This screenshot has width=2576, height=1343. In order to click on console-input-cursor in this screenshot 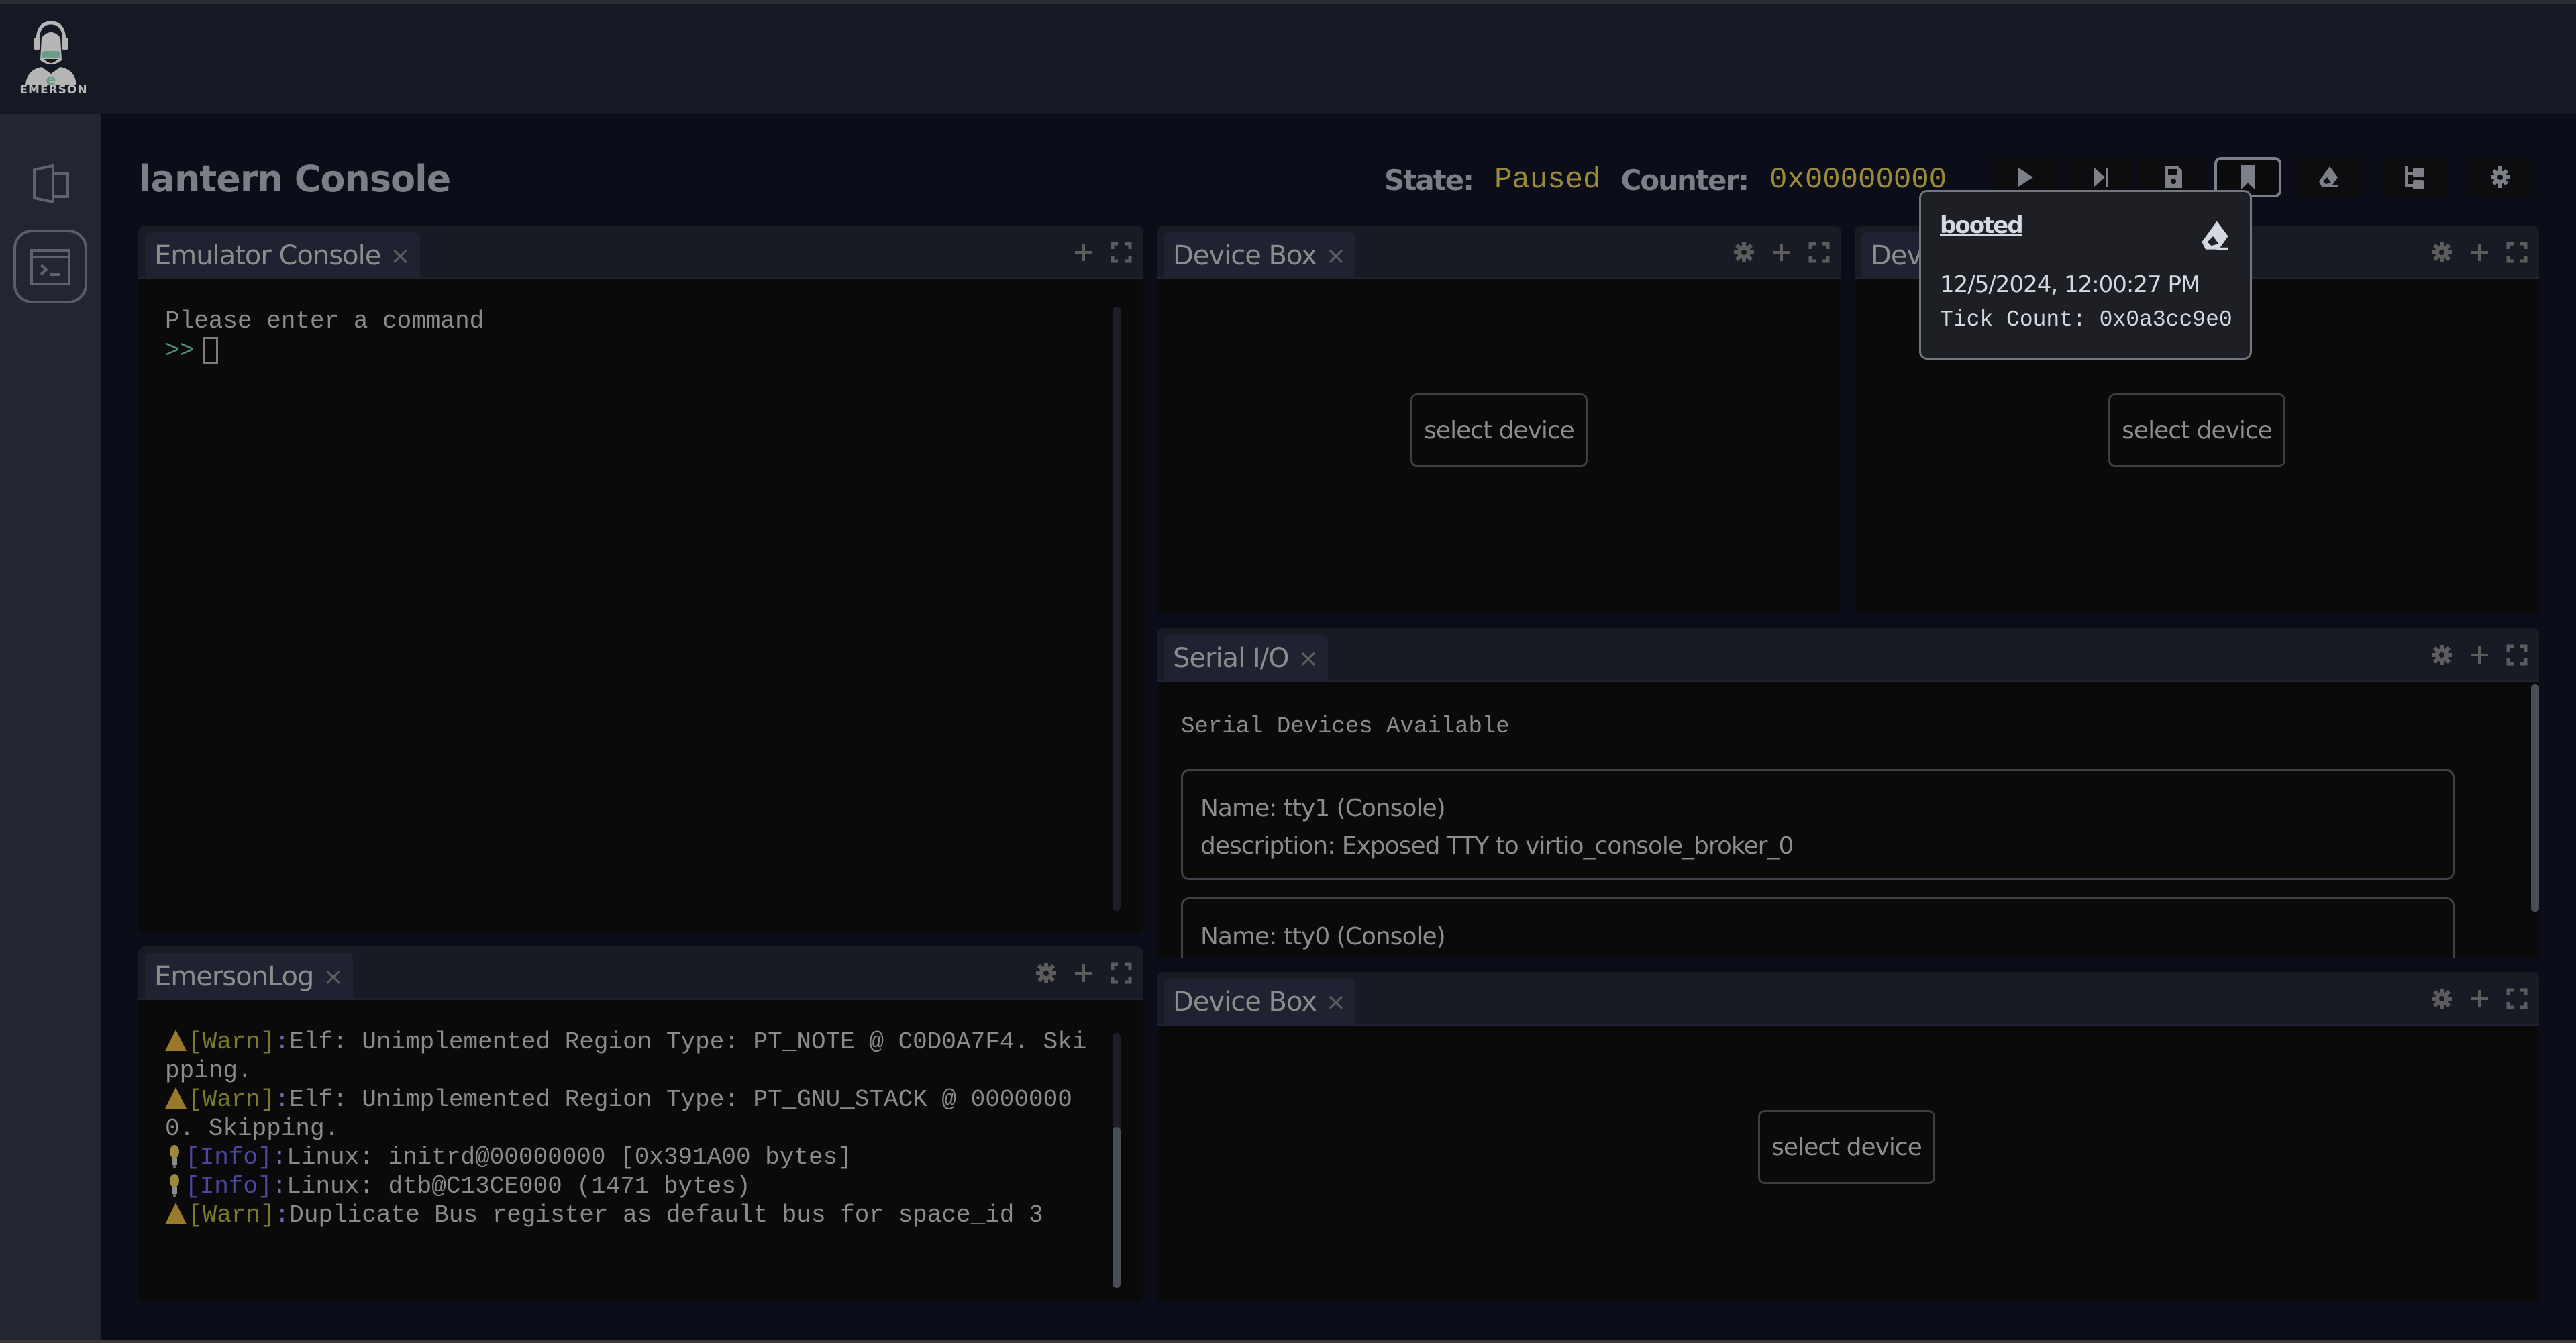, I will do `click(211, 351)`.